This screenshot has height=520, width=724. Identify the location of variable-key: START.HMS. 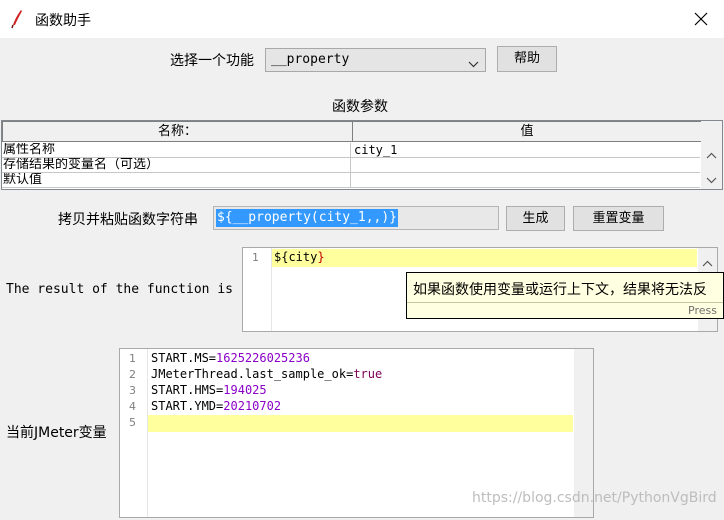
(184, 390).